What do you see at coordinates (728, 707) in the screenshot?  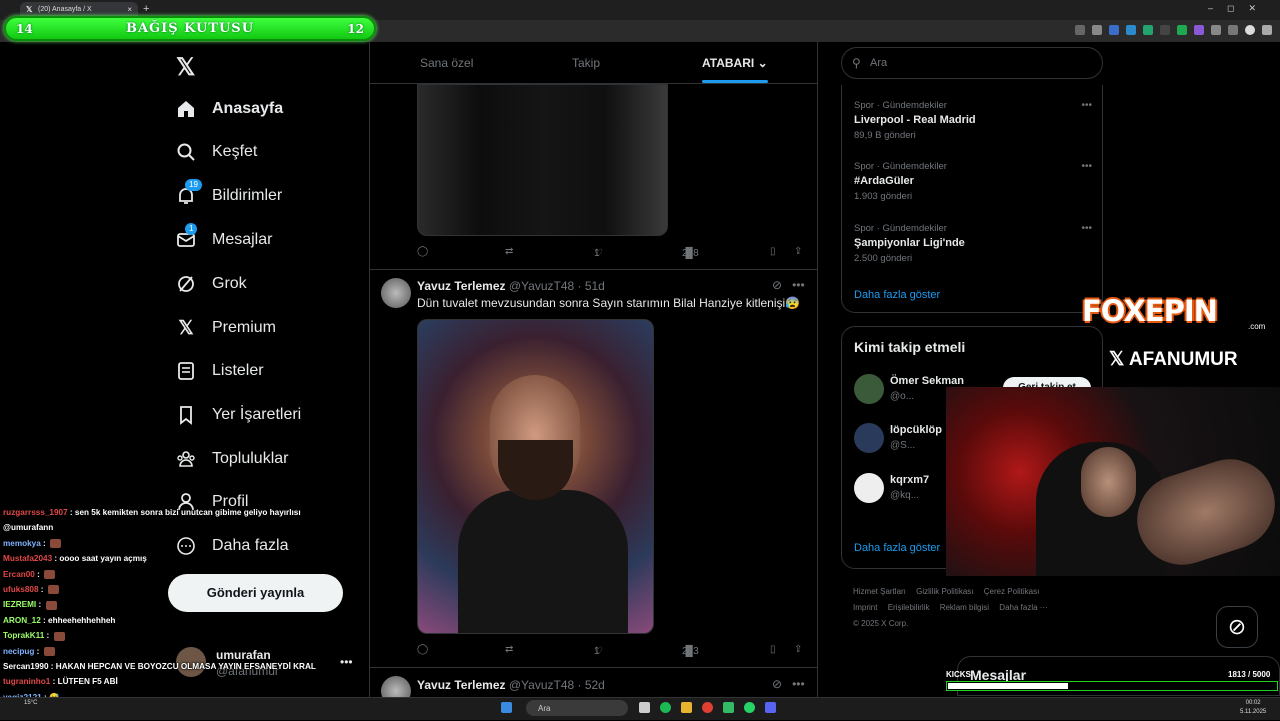 I see `app-icon` at bounding box center [728, 707].